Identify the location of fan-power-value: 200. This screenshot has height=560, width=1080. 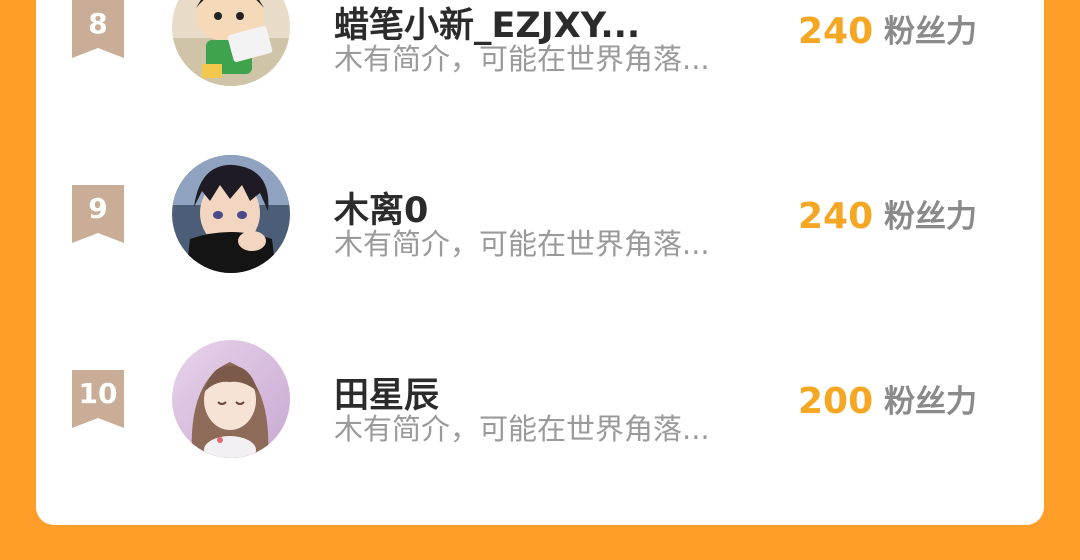
(836, 401).